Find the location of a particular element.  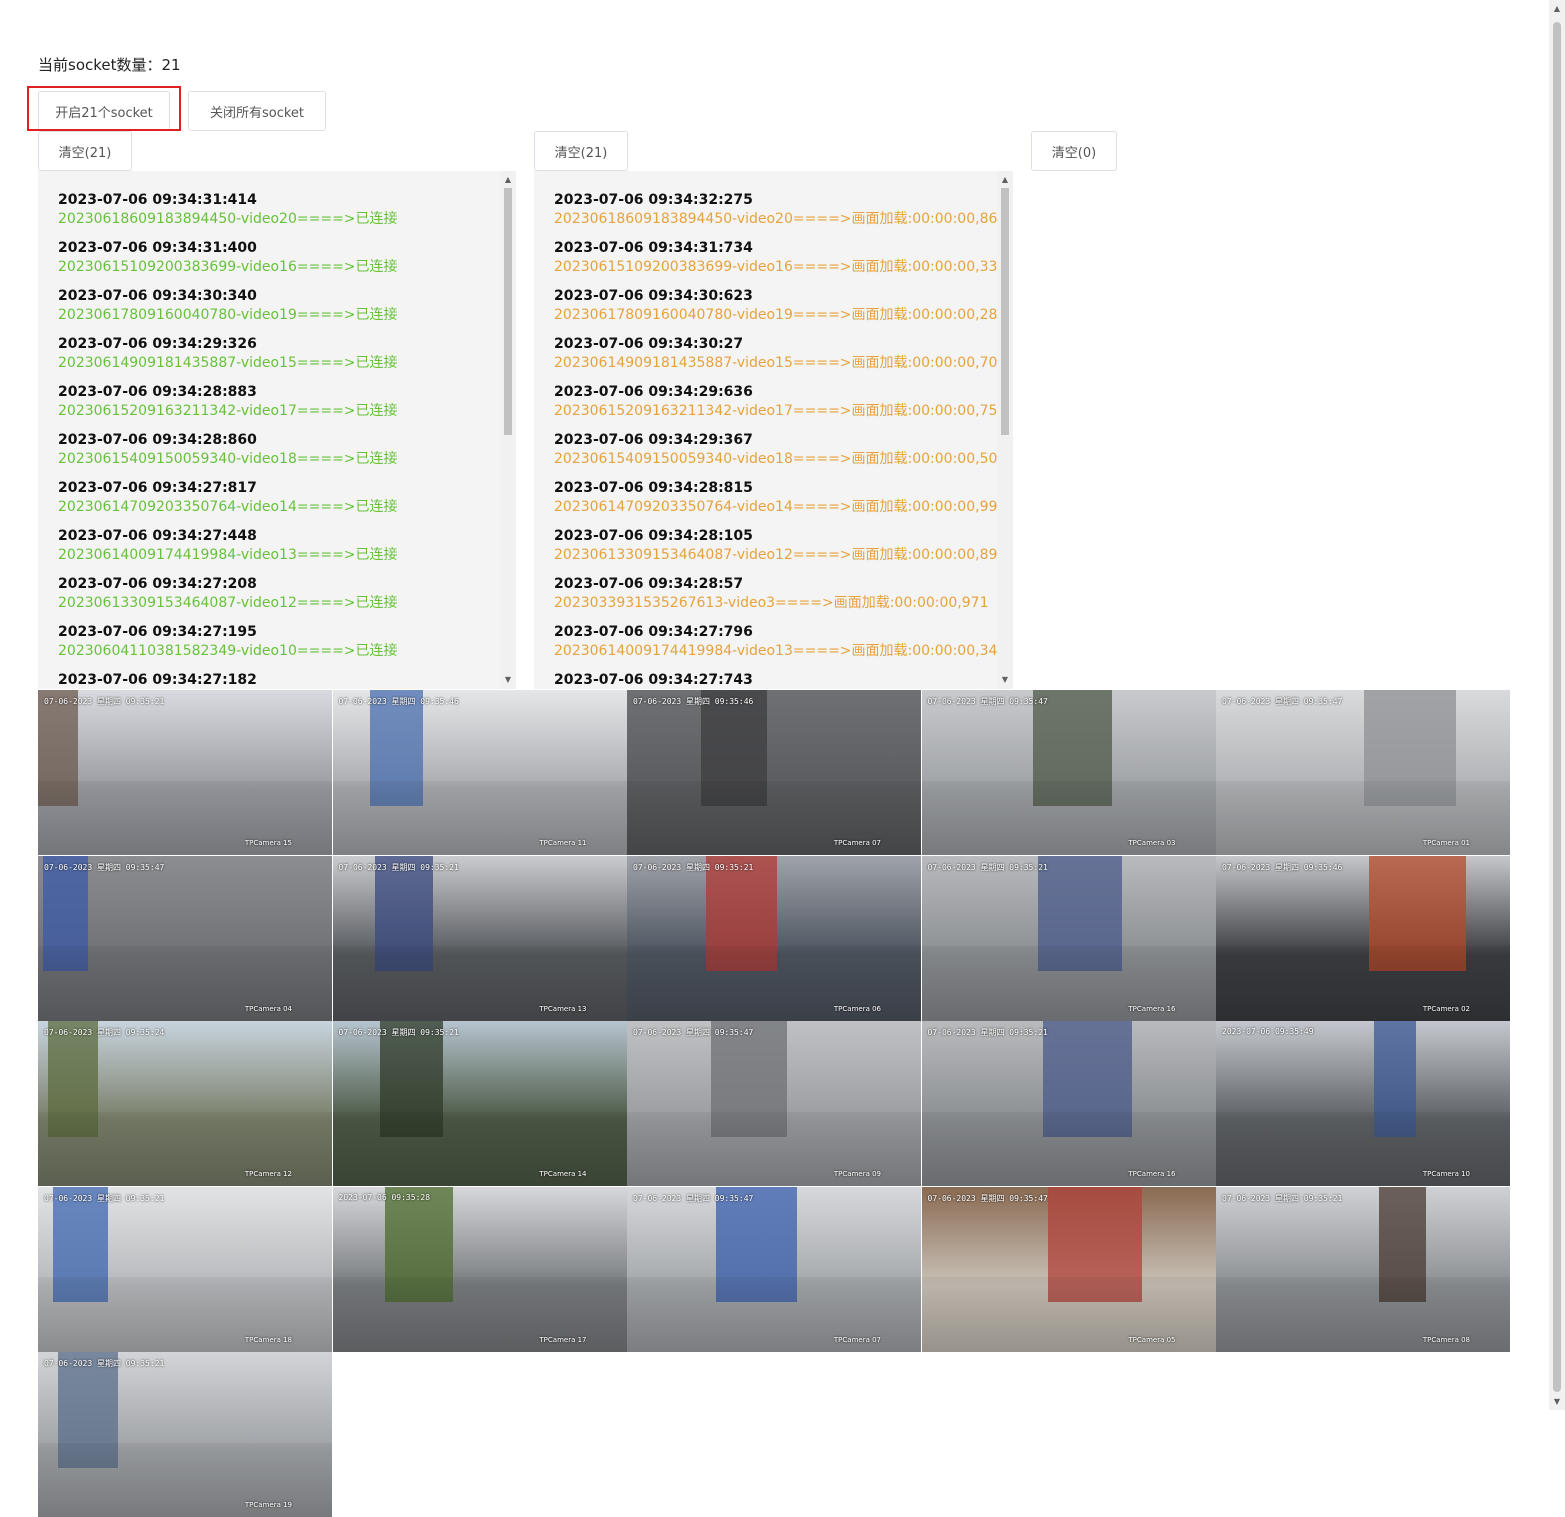

video-camera-label: TPCamera 01 is located at coordinates (1446, 843).